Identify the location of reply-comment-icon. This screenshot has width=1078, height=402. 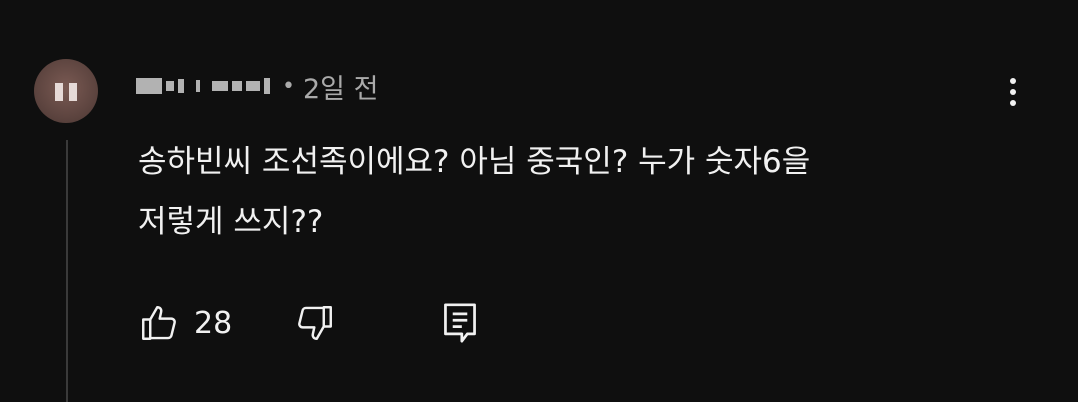
(460, 323).